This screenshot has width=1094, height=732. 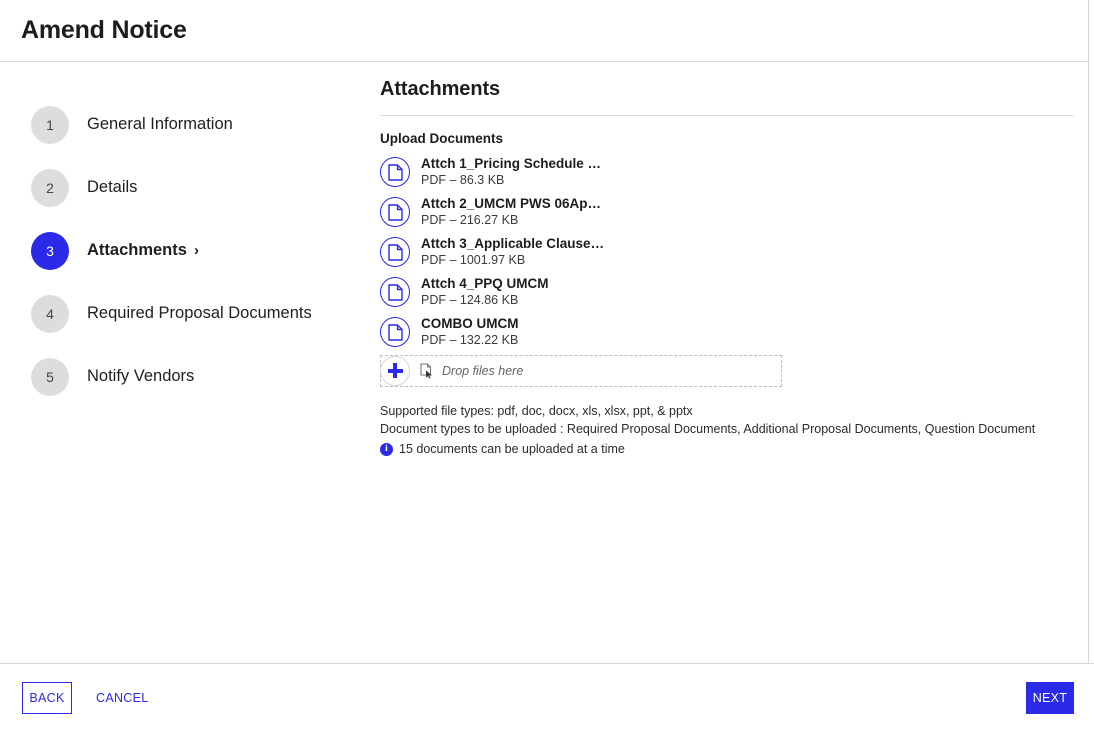 I want to click on next-button: NEXT, so click(x=1050, y=698).